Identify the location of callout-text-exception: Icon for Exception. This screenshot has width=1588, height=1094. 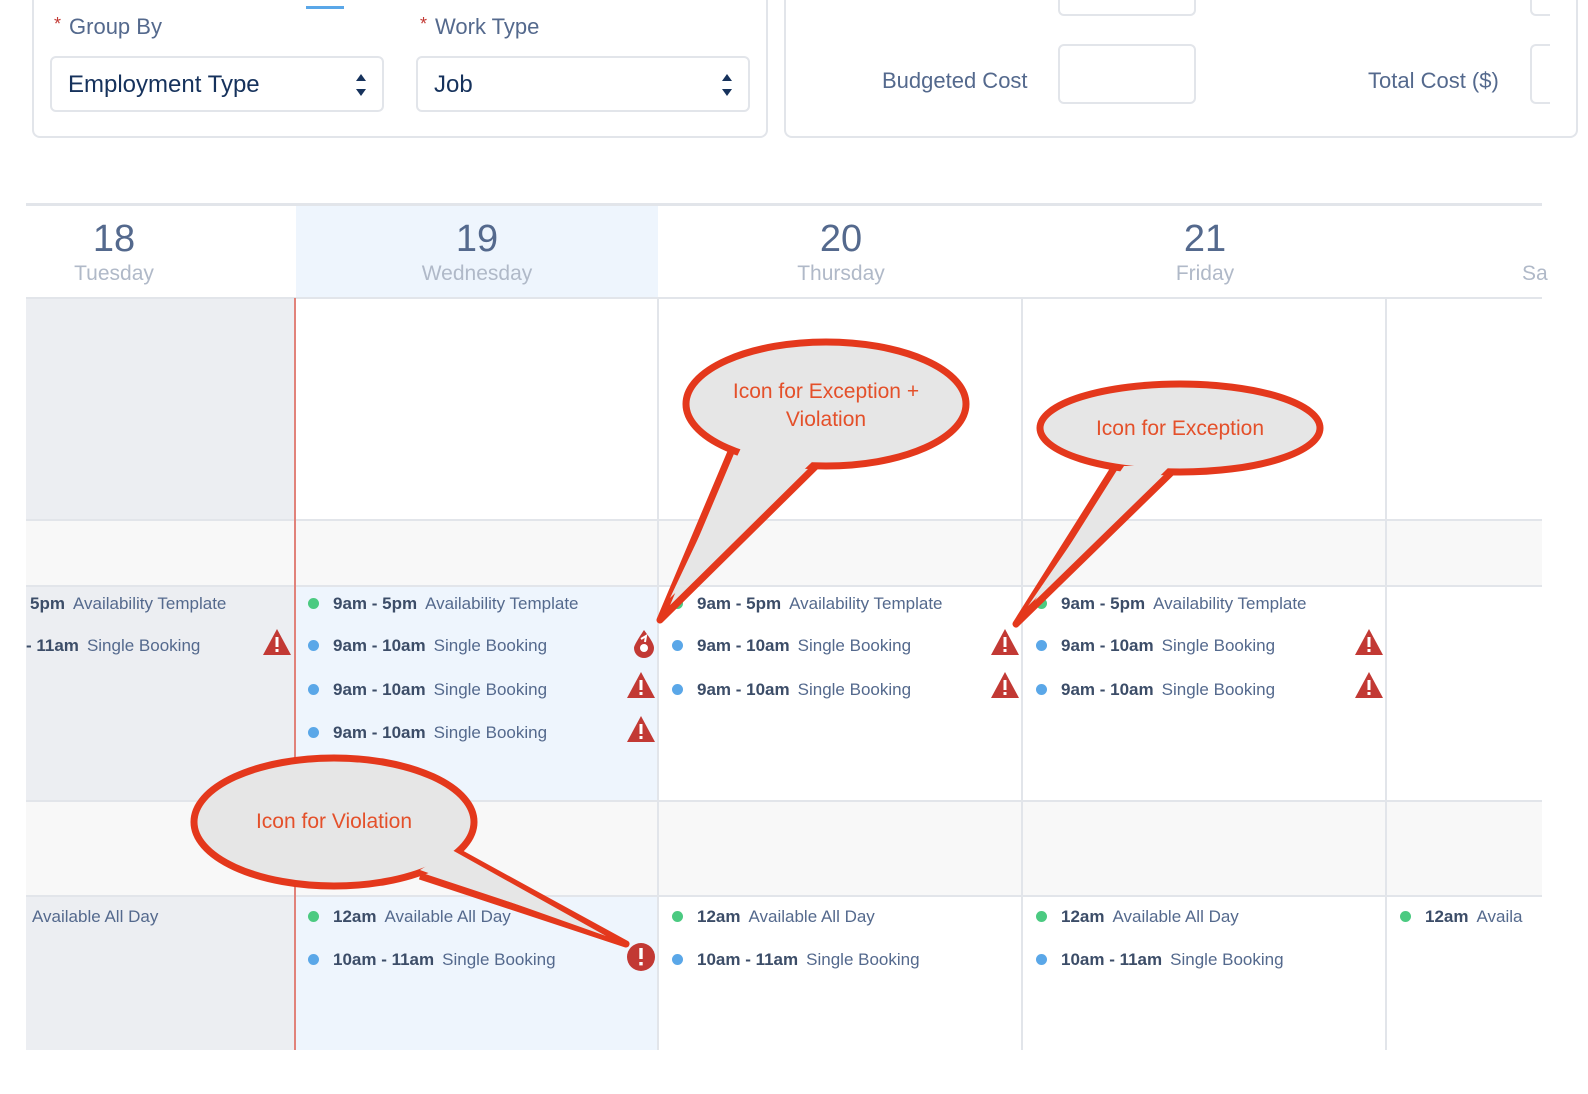
(1180, 428).